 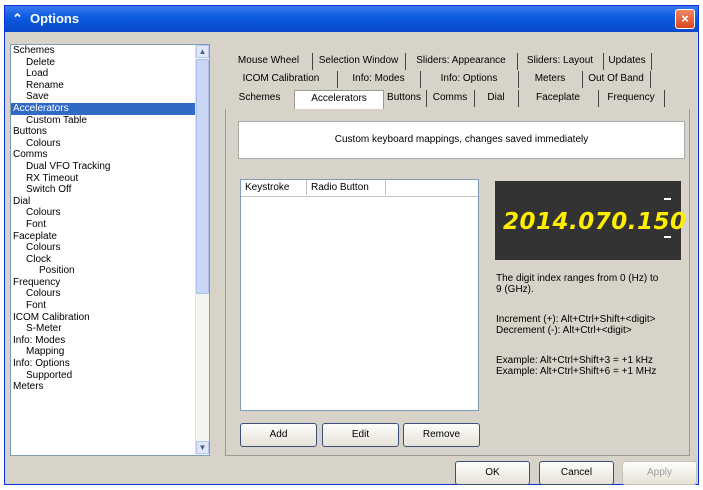 I want to click on window-title: Options, so click(x=55, y=18).